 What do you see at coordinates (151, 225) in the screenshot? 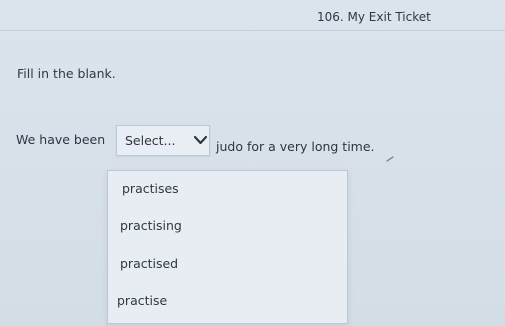
I see `option-practising: practising` at bounding box center [151, 225].